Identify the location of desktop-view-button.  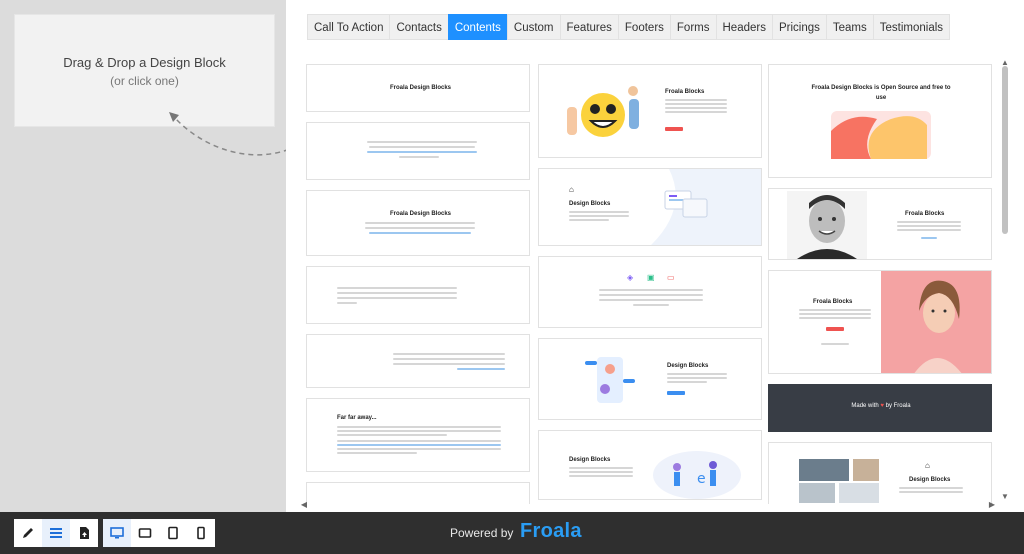
(117, 533).